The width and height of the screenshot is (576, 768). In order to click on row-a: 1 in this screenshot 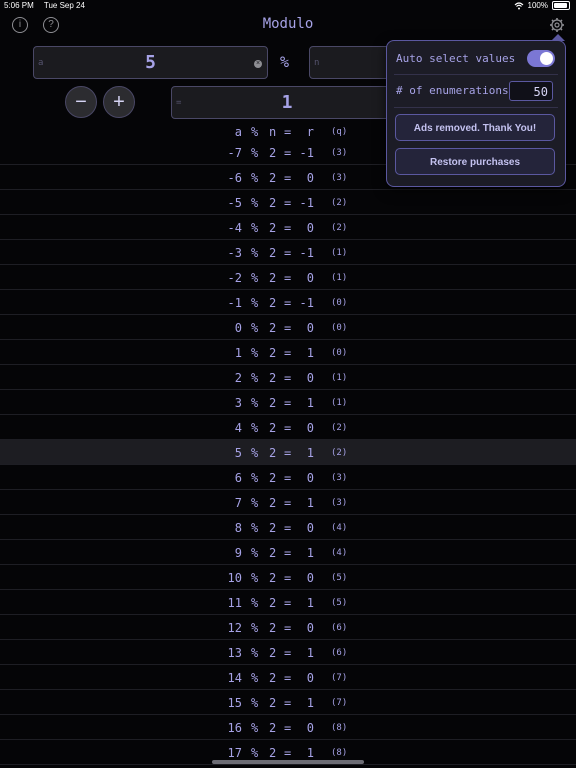, I will do `click(238, 353)`.